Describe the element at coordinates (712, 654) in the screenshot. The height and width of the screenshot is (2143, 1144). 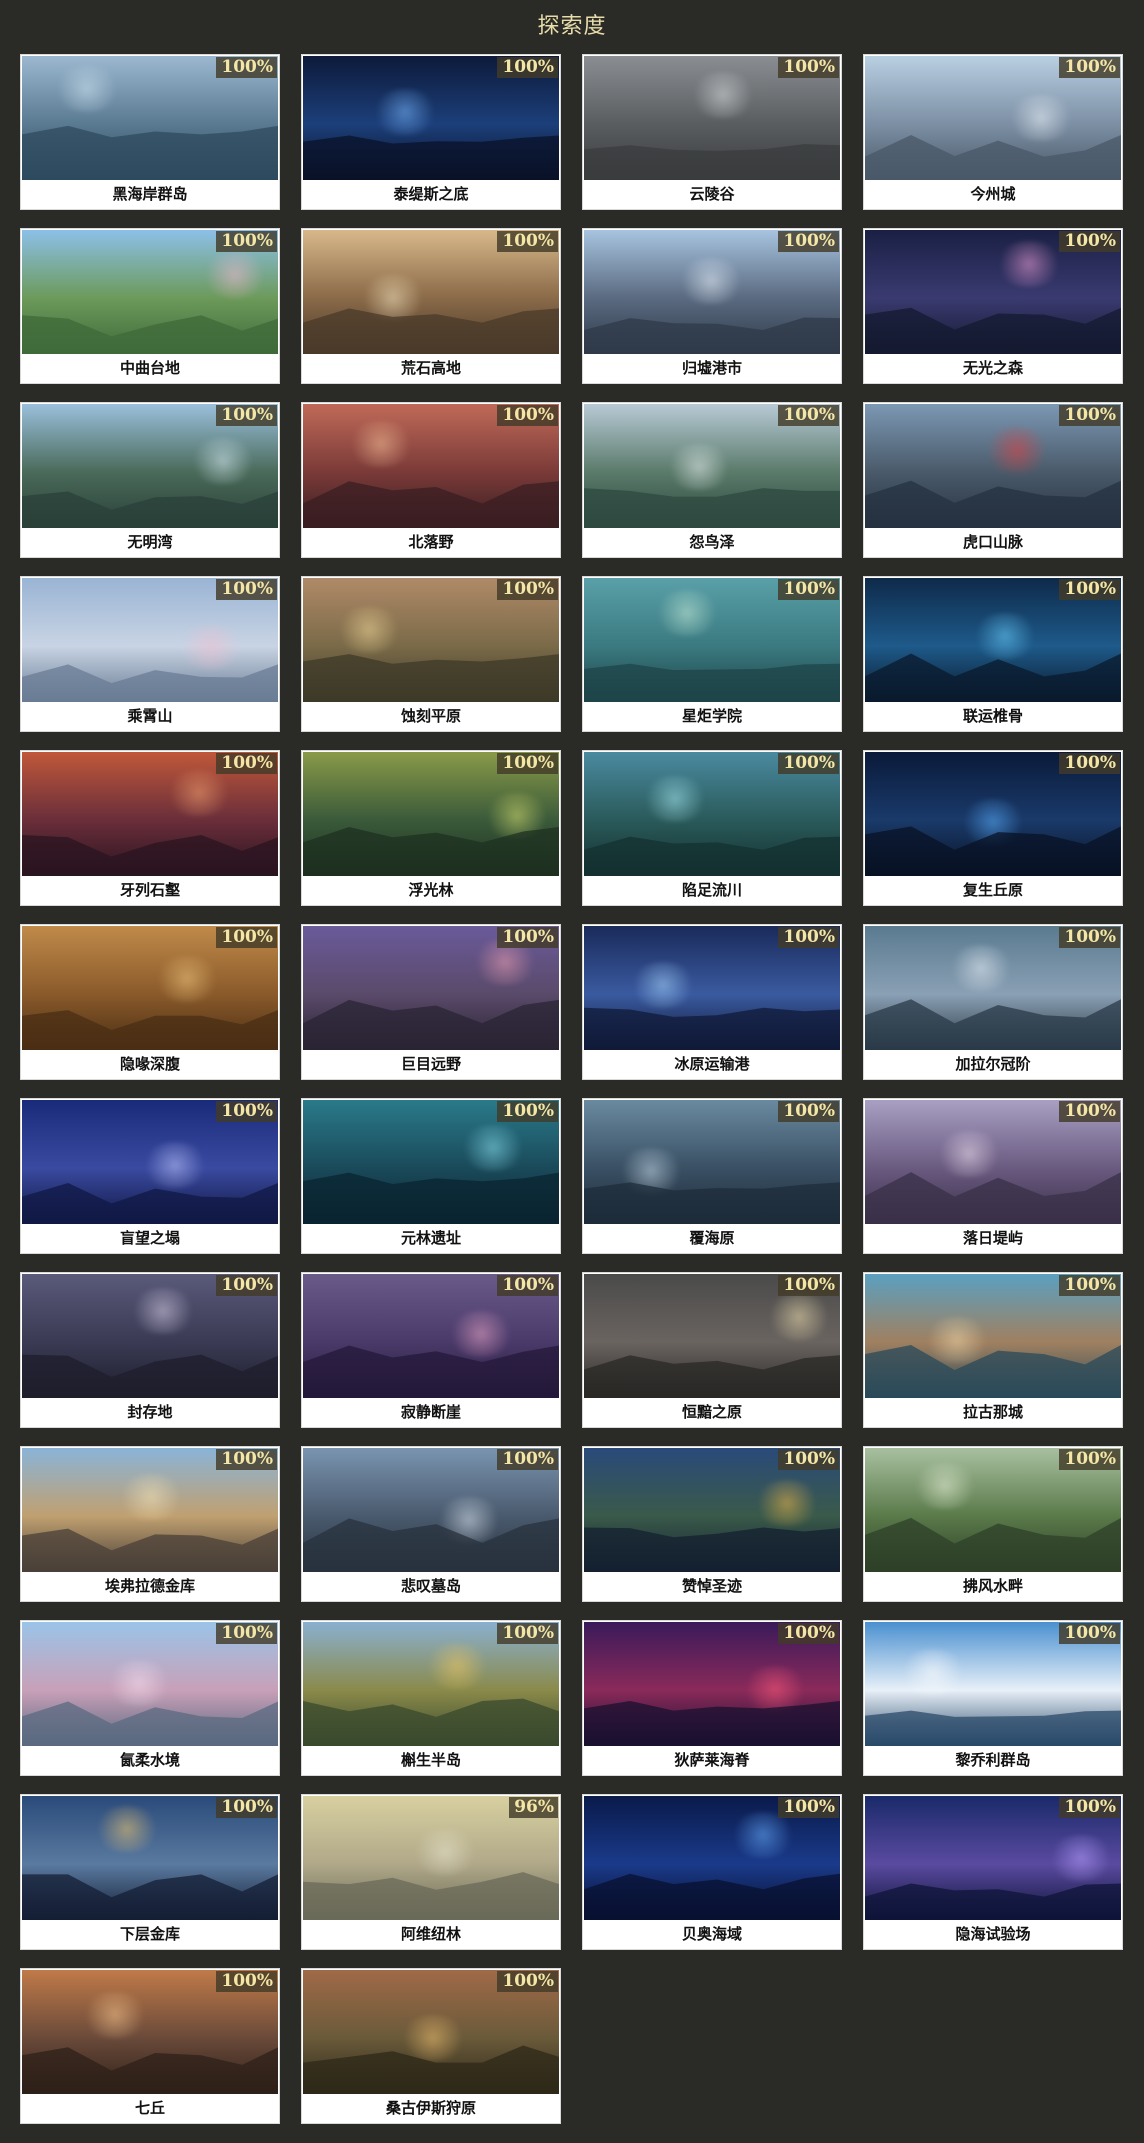
I see `region-card: 100% 星炬学院` at that location.